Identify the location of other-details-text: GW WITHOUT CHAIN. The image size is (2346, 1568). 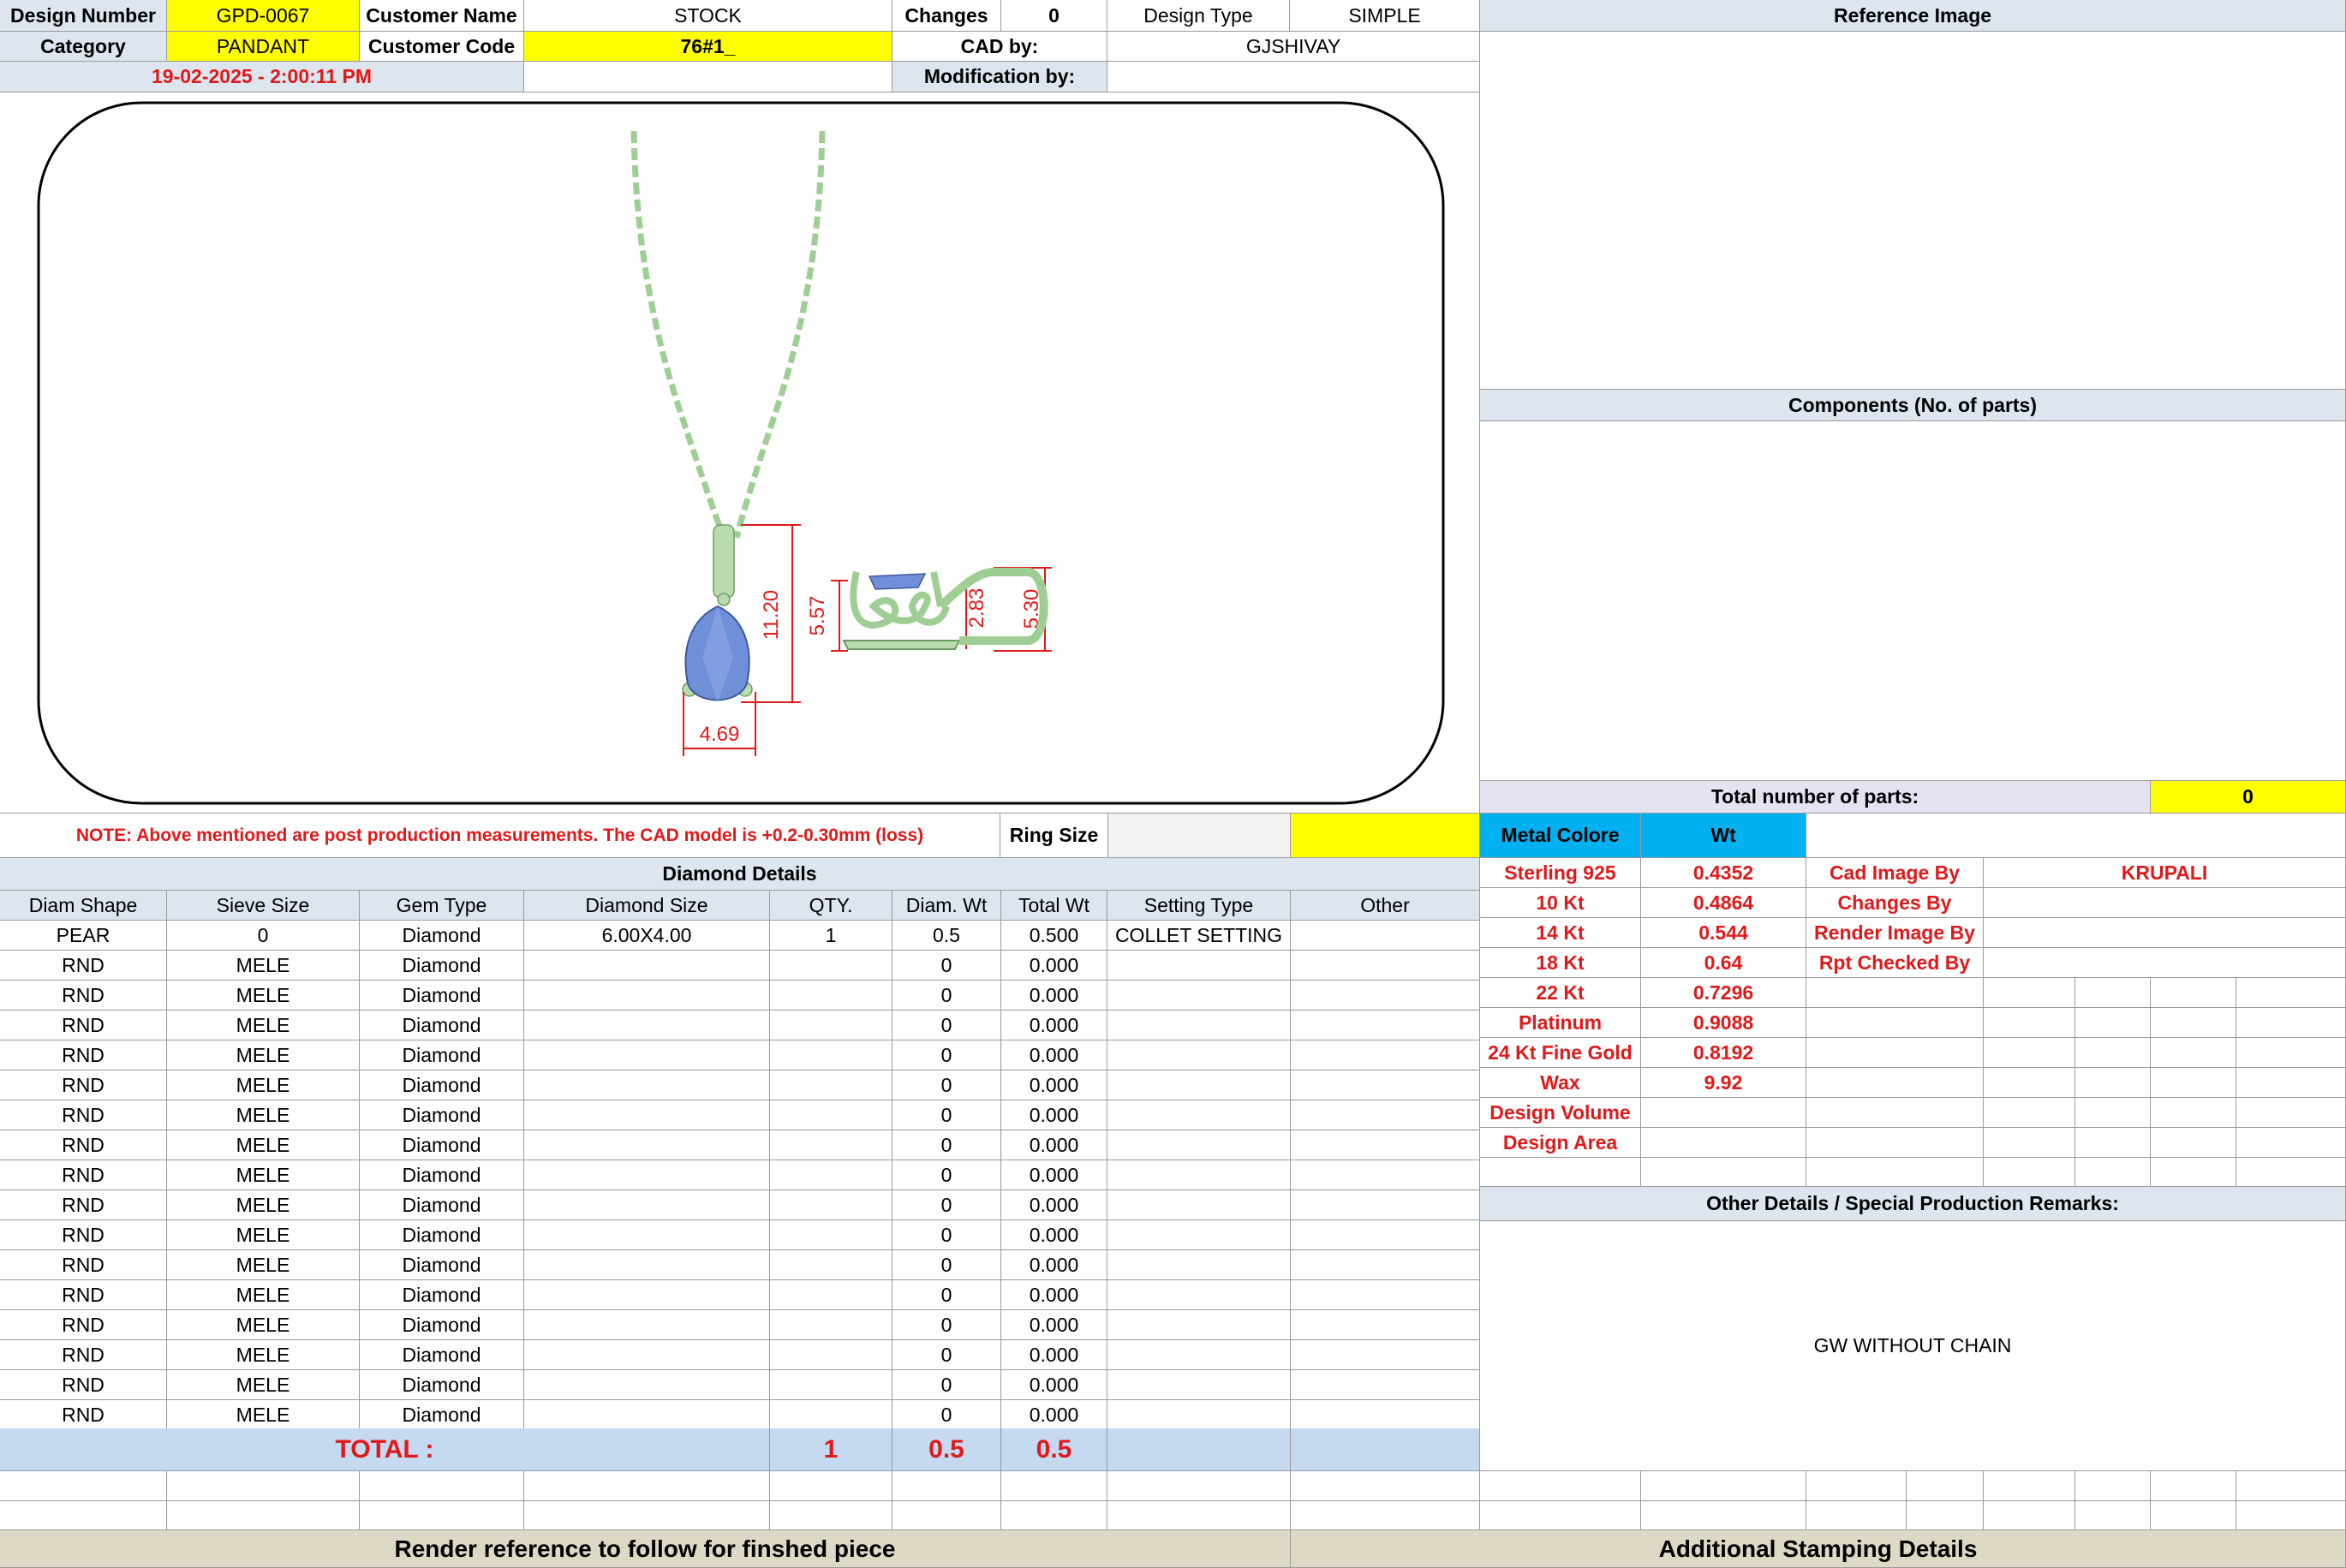
(1913, 1346).